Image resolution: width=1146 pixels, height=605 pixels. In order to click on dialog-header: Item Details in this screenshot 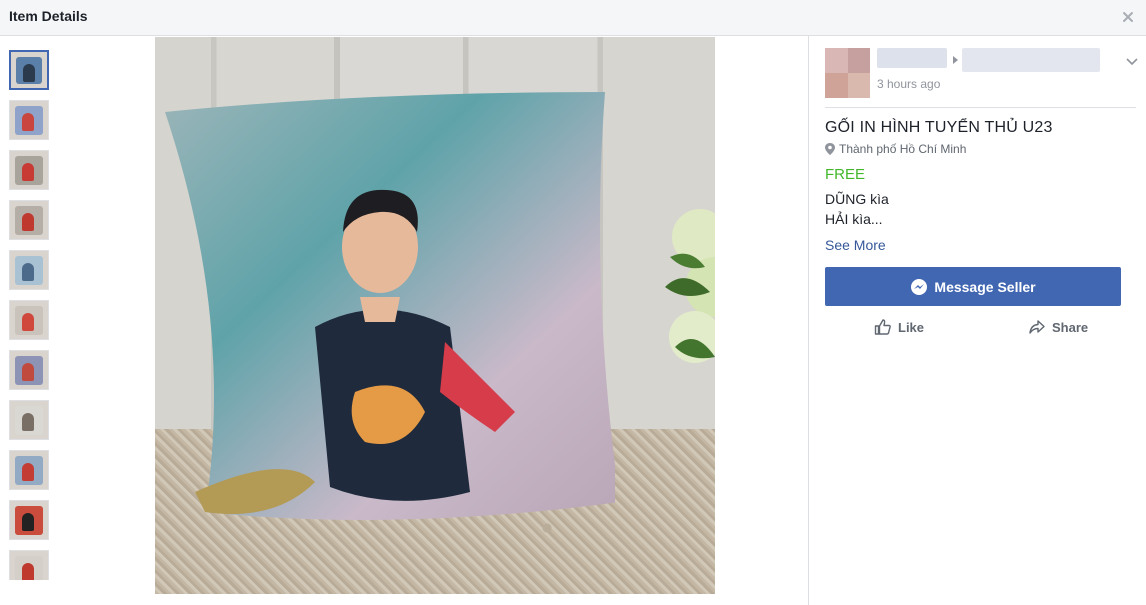, I will do `click(573, 18)`.